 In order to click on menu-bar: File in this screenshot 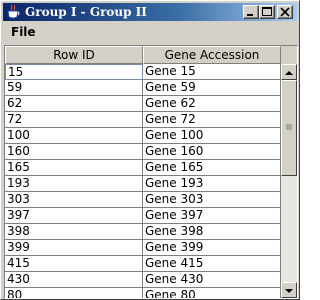, I will do `click(150, 32)`.